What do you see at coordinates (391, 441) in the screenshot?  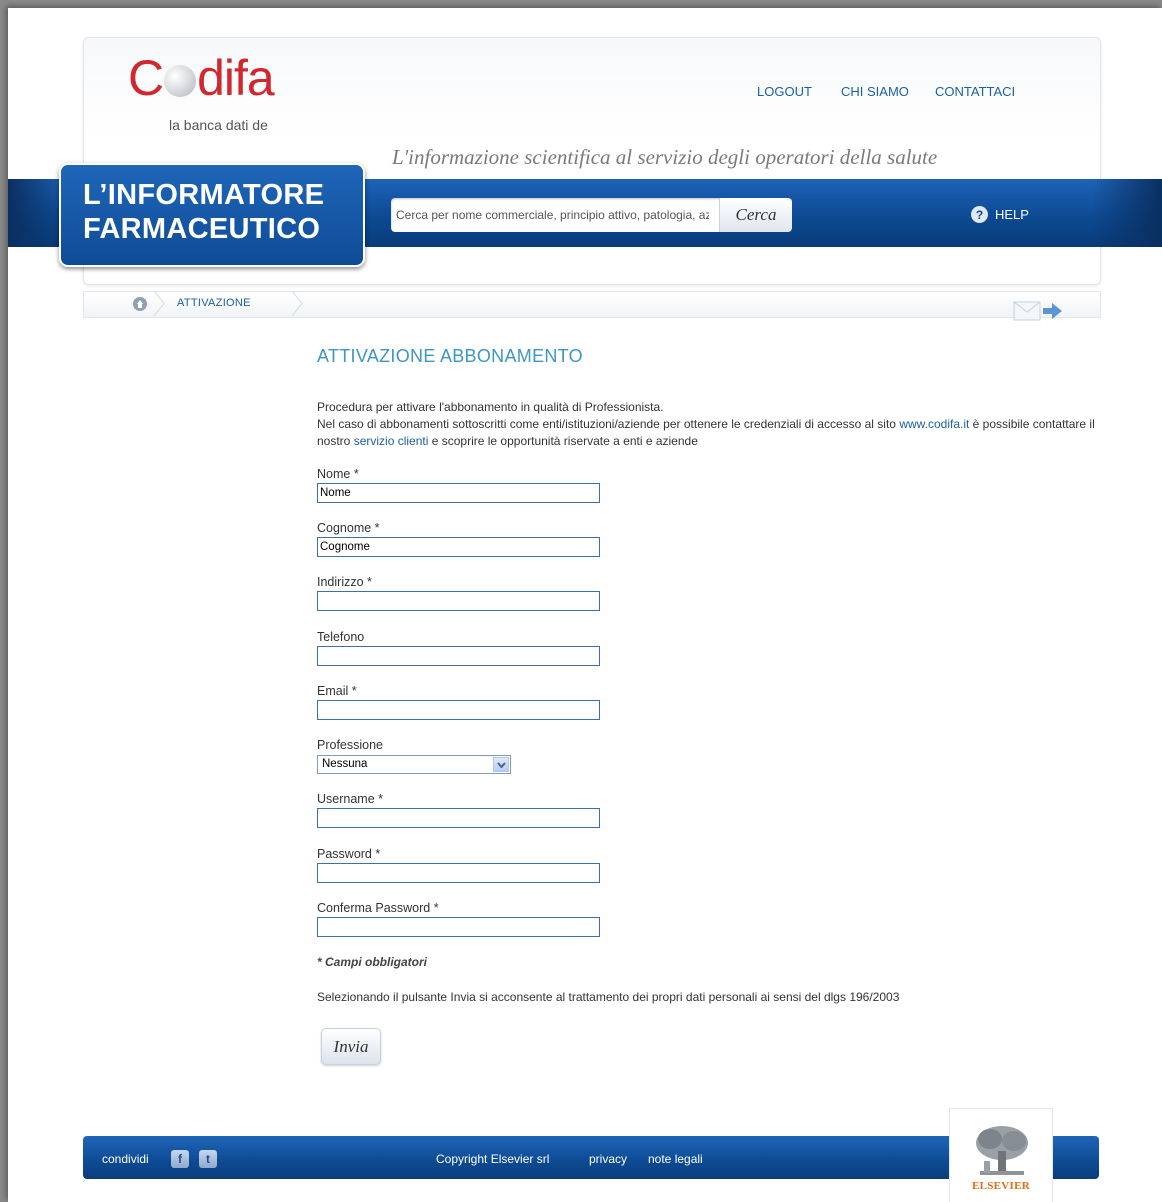 I see `customer-service-link: servizio clienti` at bounding box center [391, 441].